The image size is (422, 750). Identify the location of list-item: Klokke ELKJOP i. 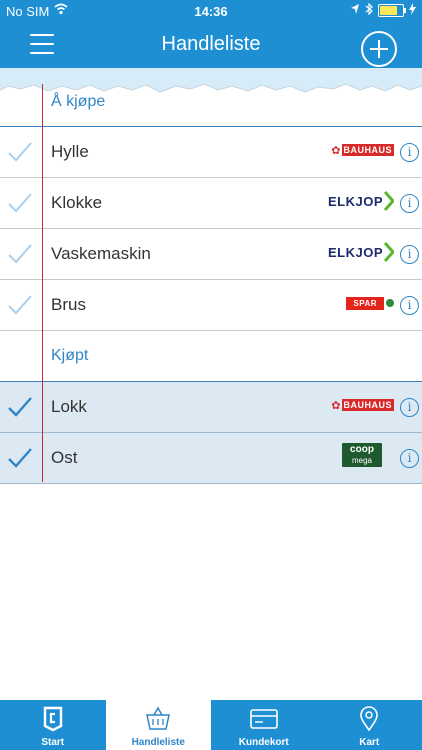
(211, 203).